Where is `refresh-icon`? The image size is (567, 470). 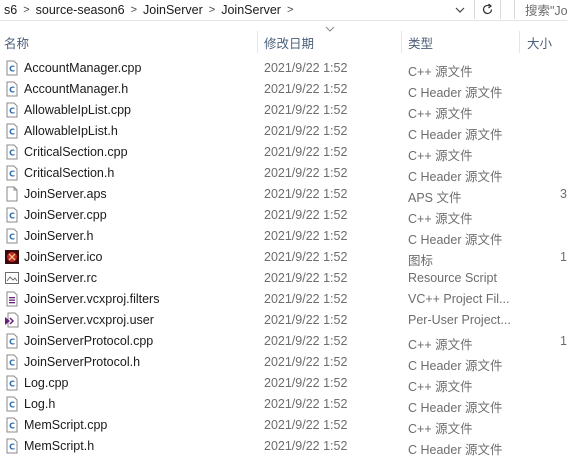 refresh-icon is located at coordinates (487, 9).